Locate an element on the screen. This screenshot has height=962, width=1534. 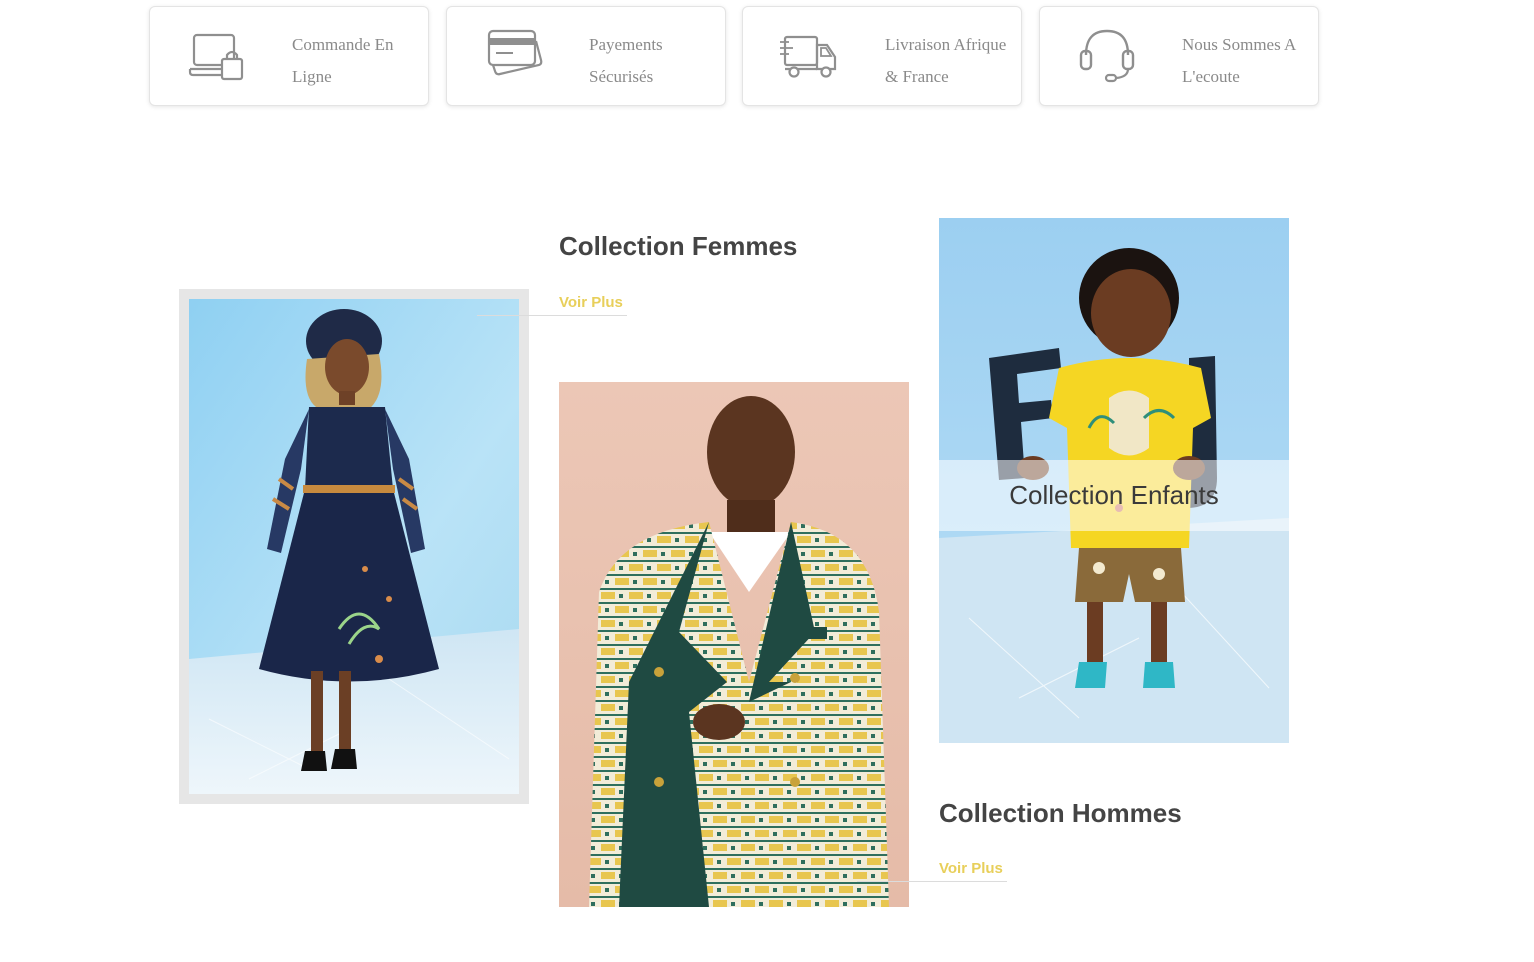
men-photo-frame is located at coordinates (734, 644).